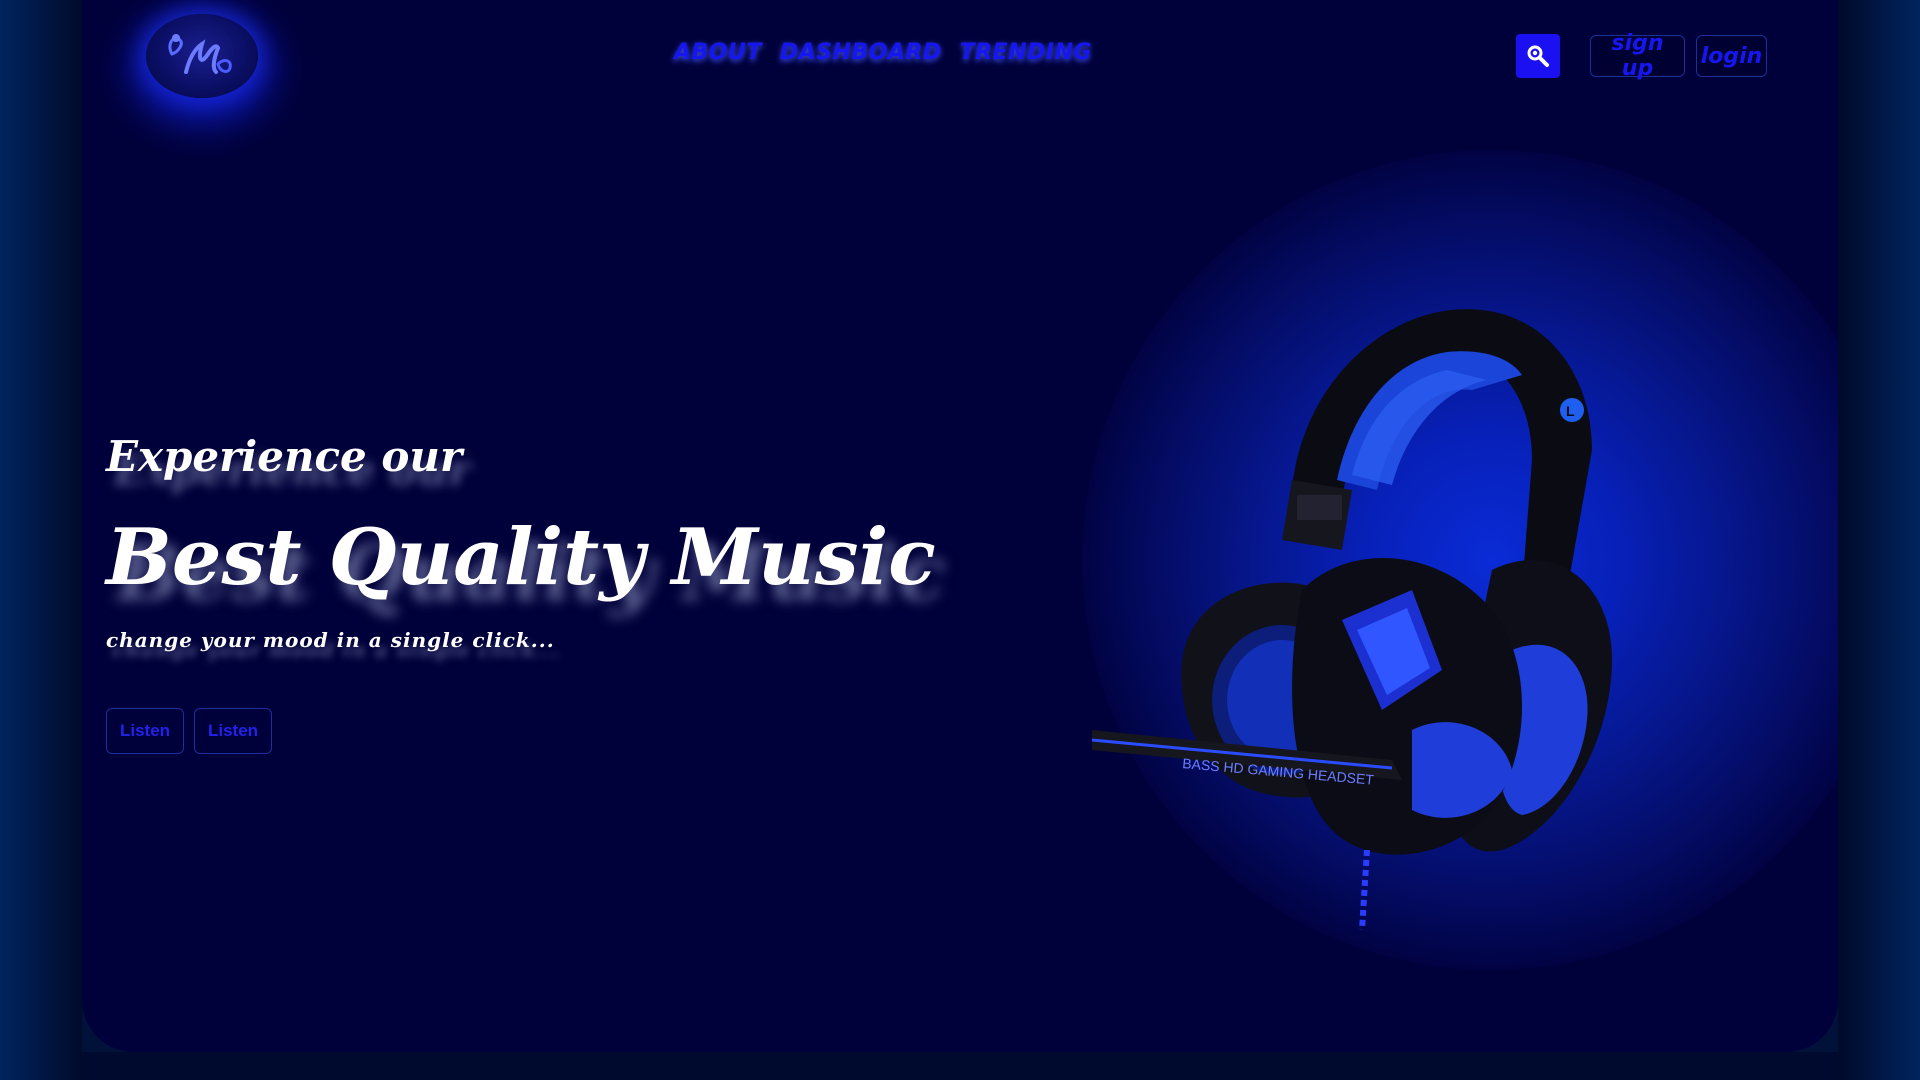 Image resolution: width=1920 pixels, height=1080 pixels. What do you see at coordinates (861, 52) in the screenshot?
I see `nav-dashboard: DASHBOARD` at bounding box center [861, 52].